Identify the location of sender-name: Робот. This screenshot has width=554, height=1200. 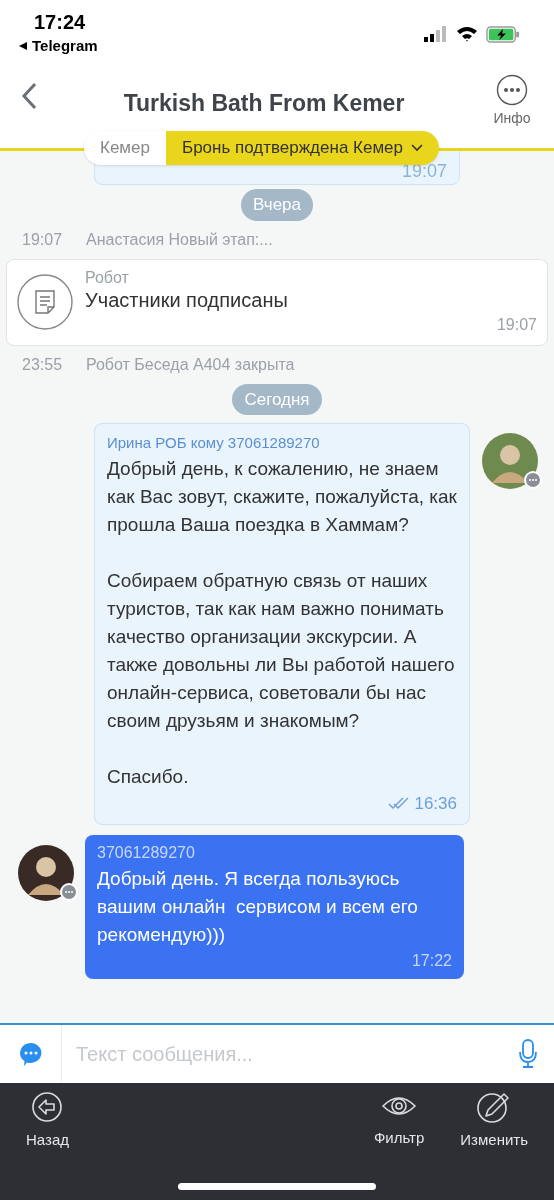
(107, 277).